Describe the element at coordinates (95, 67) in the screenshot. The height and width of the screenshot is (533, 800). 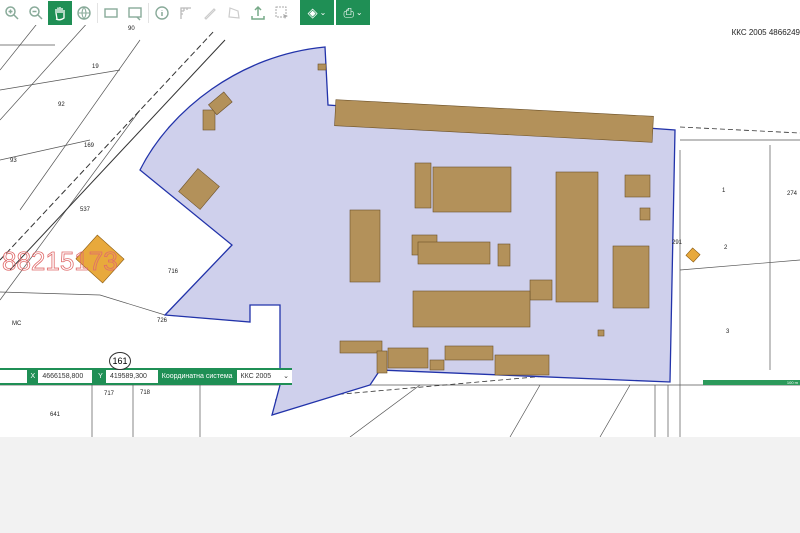
I see `label-19: 19` at that location.